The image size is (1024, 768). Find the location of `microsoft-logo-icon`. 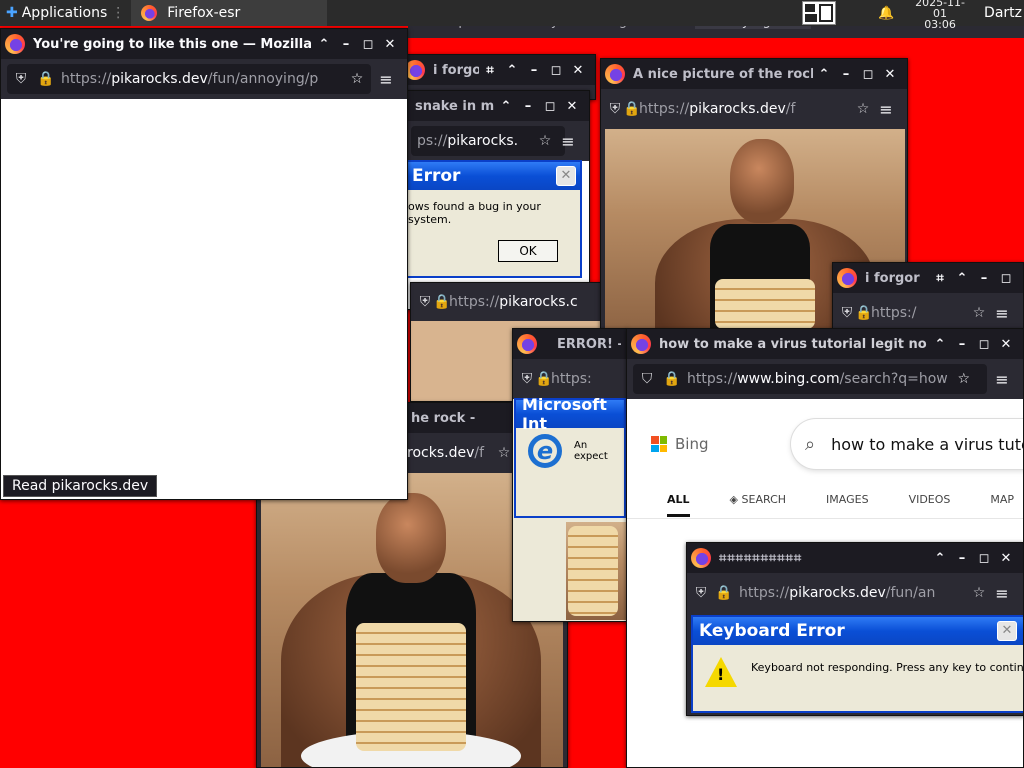

microsoft-logo-icon is located at coordinates (659, 444).